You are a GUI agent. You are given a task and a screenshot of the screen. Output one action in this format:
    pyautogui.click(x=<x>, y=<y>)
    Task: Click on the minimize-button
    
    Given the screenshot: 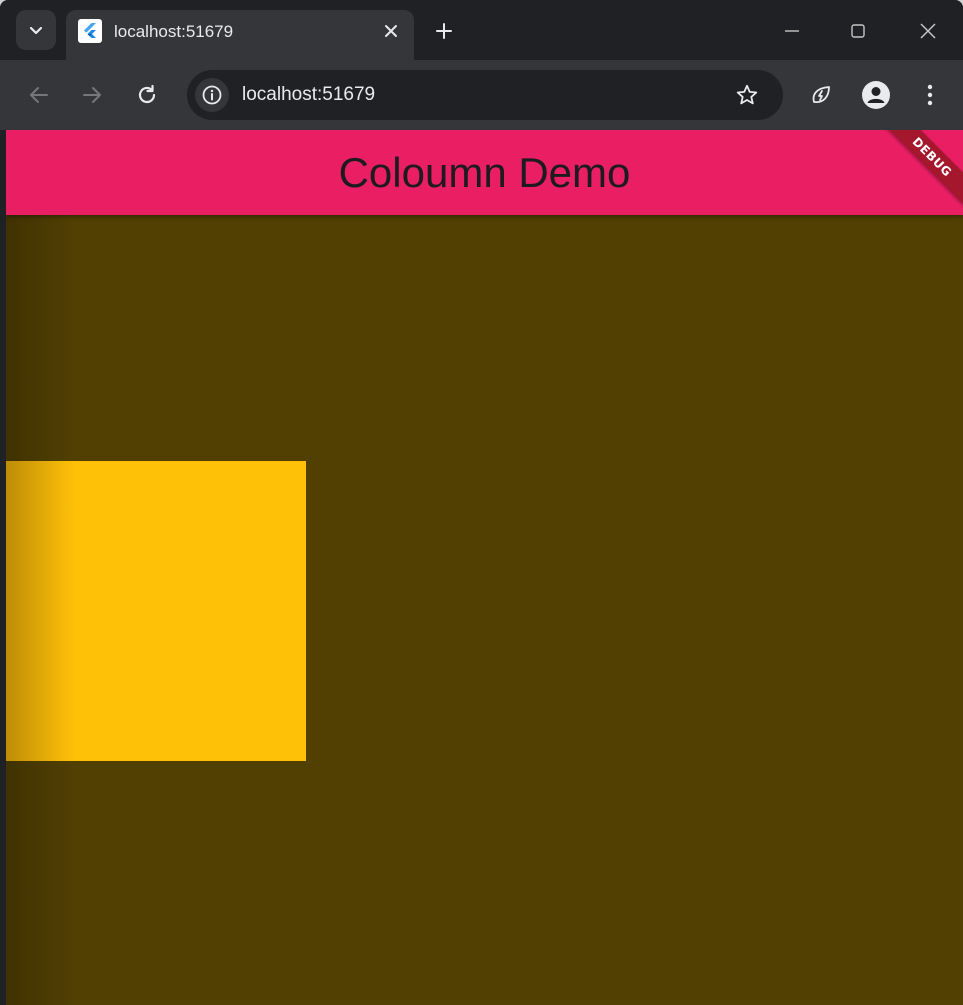 What is the action you would take?
    pyautogui.click(x=792, y=31)
    